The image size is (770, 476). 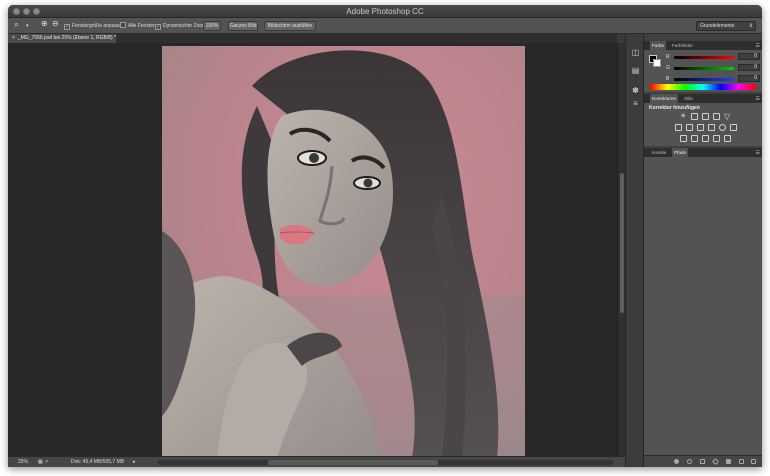 I want to click on scrubby-zoom-checkbox: ✓, so click(x=158, y=27).